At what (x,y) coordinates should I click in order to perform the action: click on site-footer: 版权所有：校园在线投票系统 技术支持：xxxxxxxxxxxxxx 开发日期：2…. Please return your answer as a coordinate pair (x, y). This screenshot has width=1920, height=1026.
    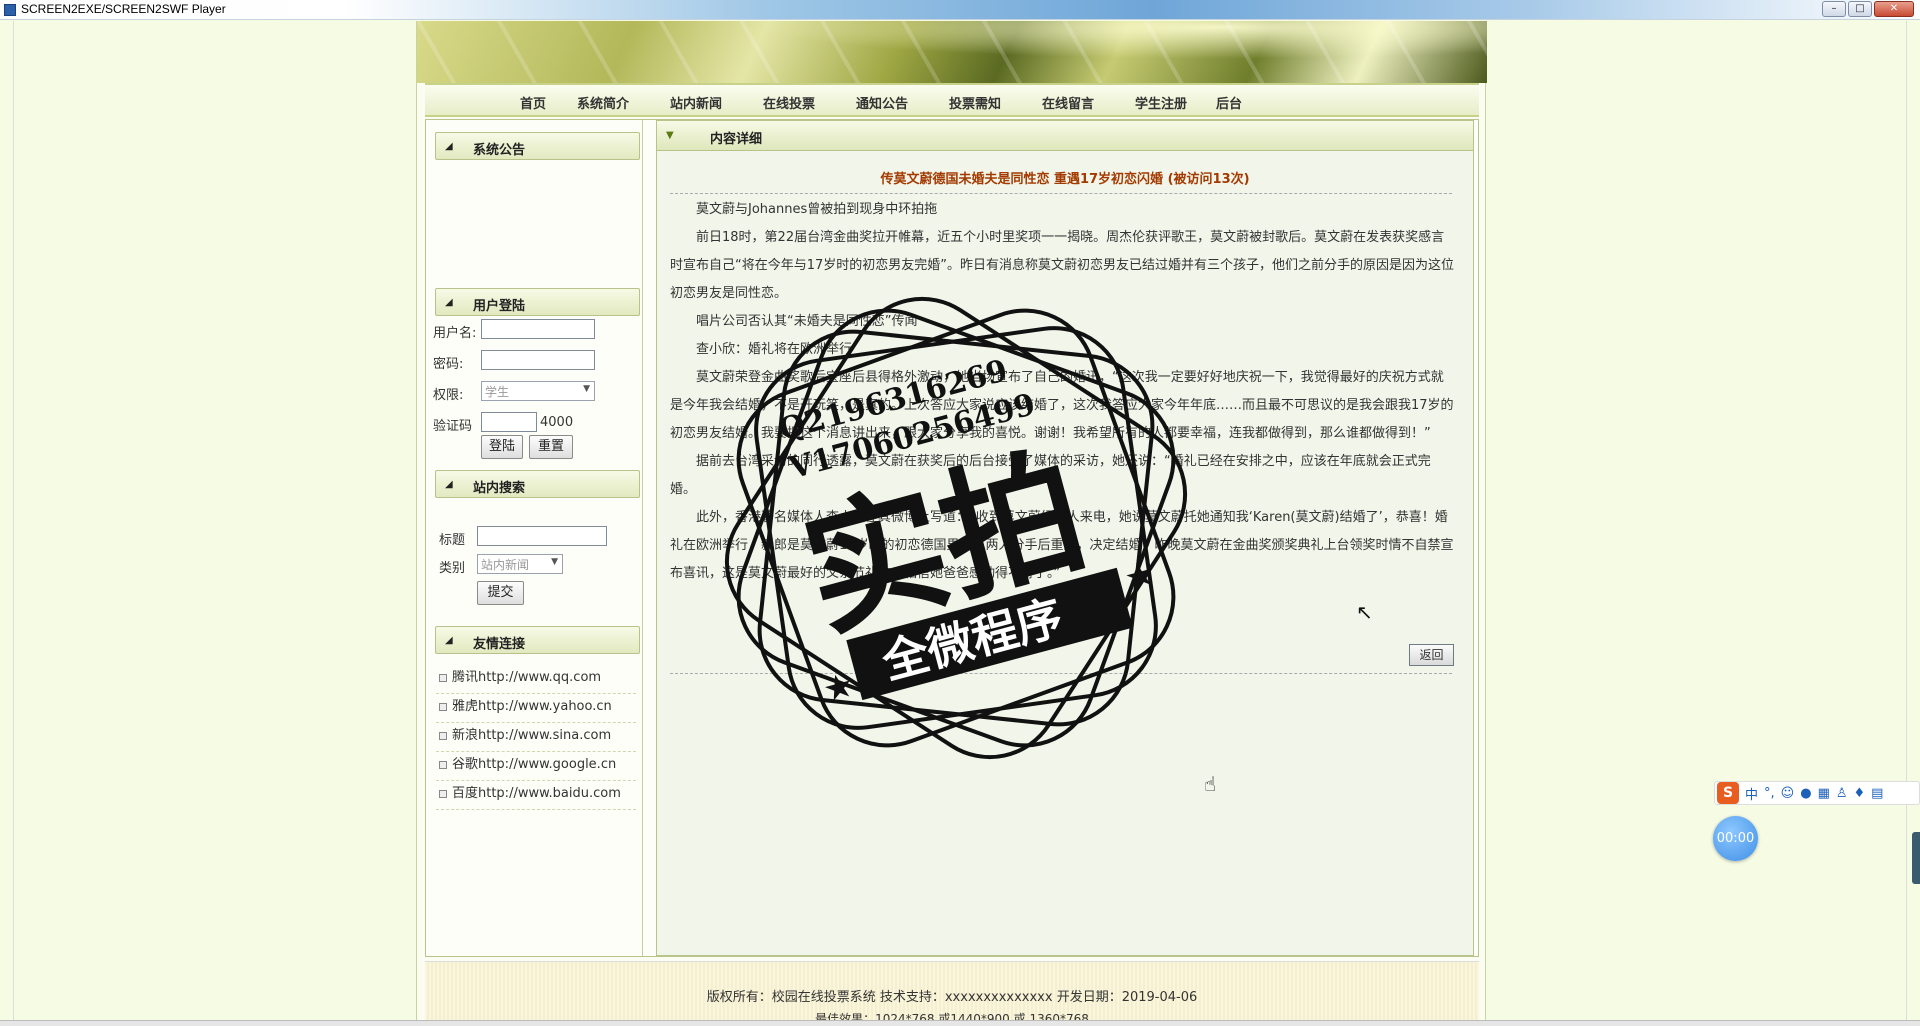
    Looking at the image, I should click on (952, 993).